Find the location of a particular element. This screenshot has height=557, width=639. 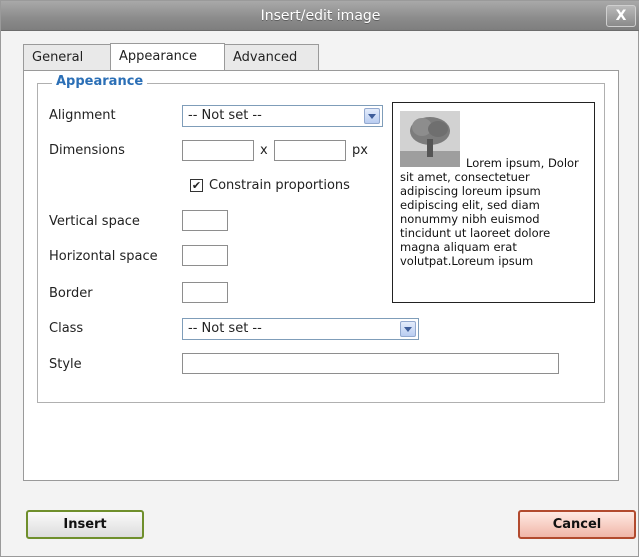

cancel-button: Cancel is located at coordinates (577, 524).